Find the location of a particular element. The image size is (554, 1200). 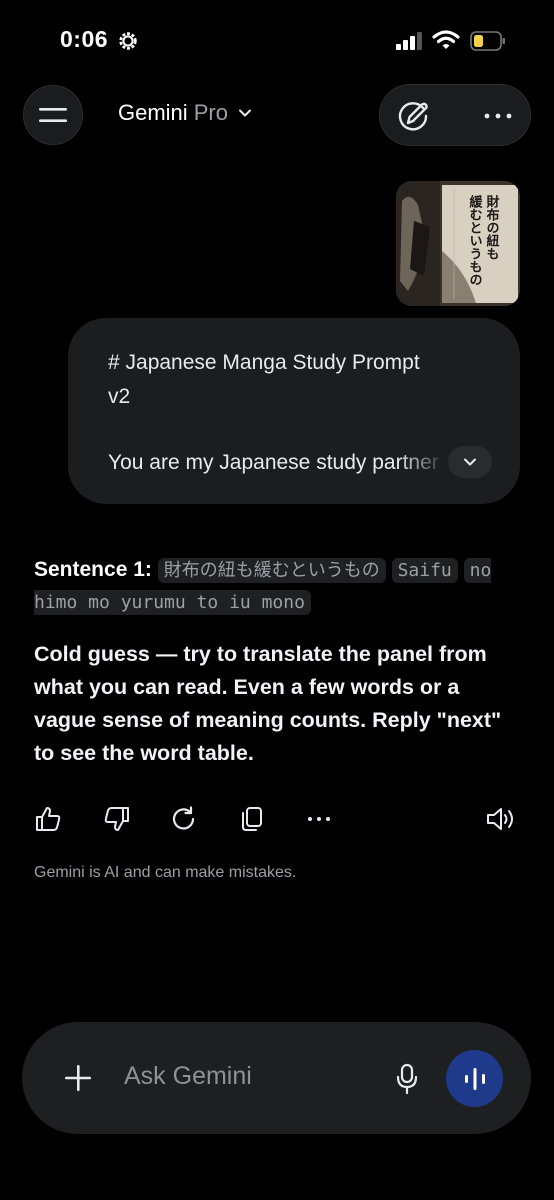

thumbs-down-icon is located at coordinates (116, 819).